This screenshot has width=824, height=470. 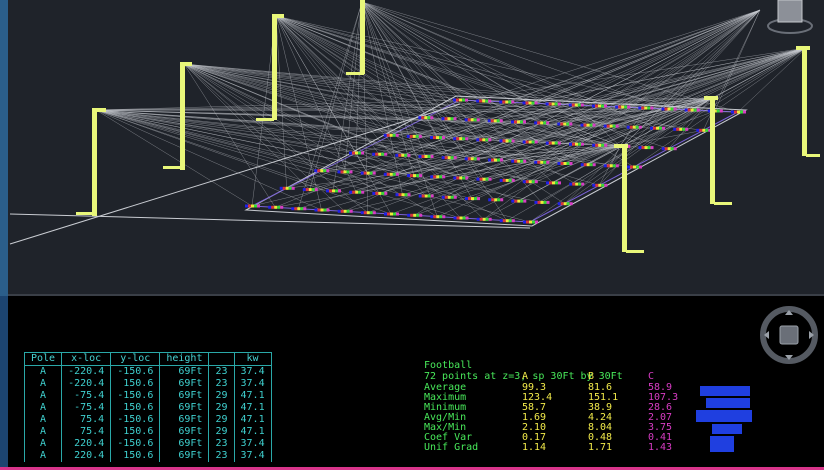 I want to click on stat-row: Unif Grad 1.14 1.71 1.43, so click(x=548, y=447).